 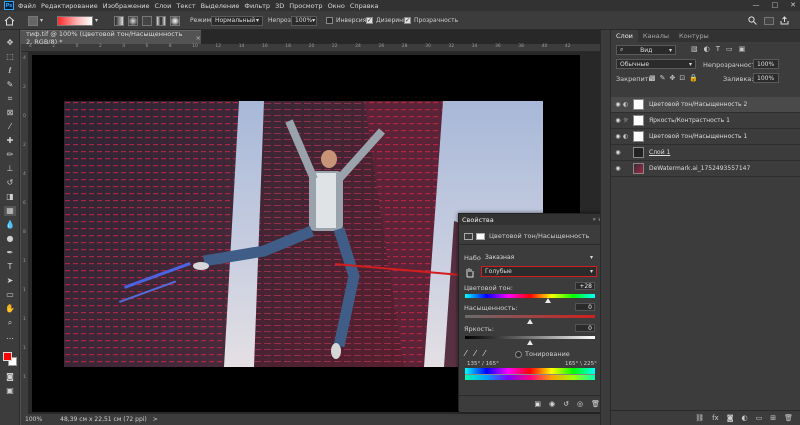 What do you see at coordinates (585, 328) in the screenshot?
I see `lightness-value-input: 0` at bounding box center [585, 328].